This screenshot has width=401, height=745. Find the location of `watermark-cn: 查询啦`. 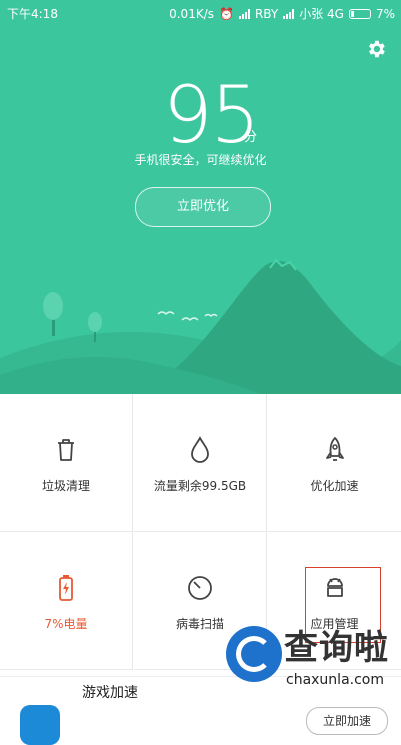

watermark-cn: 查询啦 is located at coordinates (336, 648).